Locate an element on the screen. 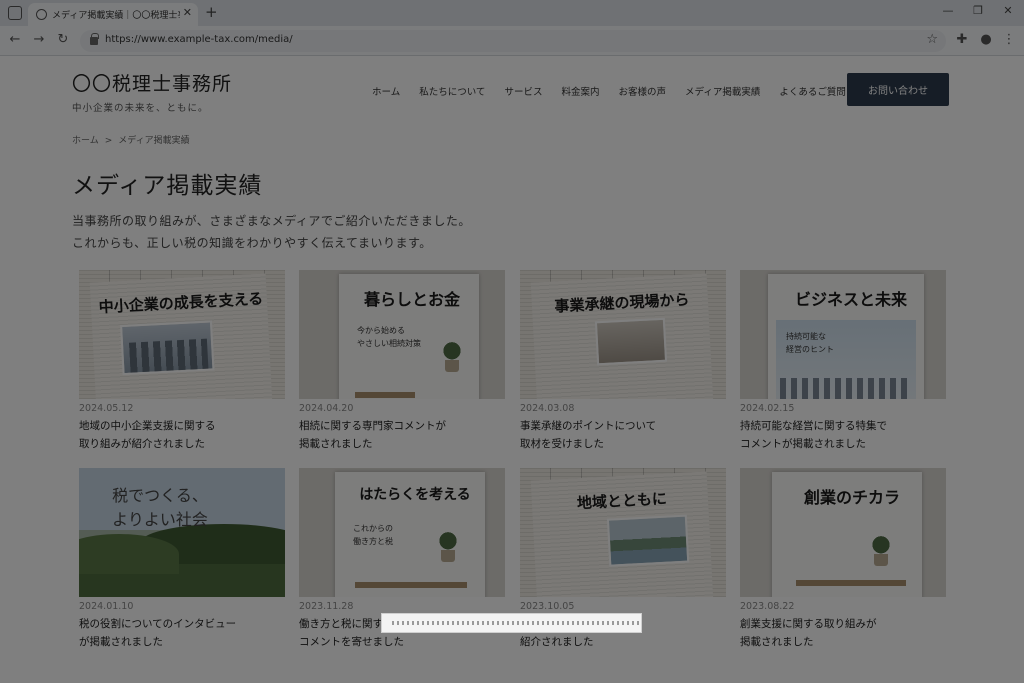 The width and height of the screenshot is (1024, 683). landscape-image: 税でつくる、 よりよい社会 is located at coordinates (182, 532).